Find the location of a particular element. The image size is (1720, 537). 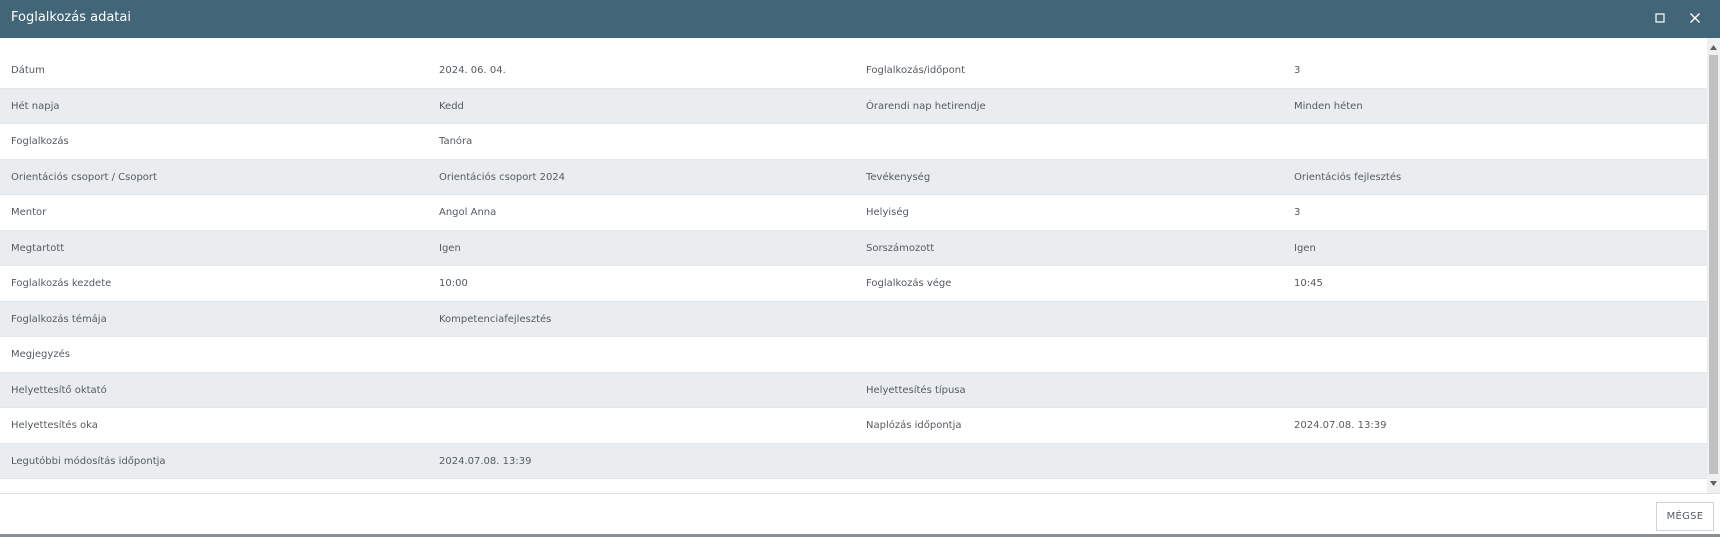

field-label: Órarendi nap hetirendje is located at coordinates (926, 106).